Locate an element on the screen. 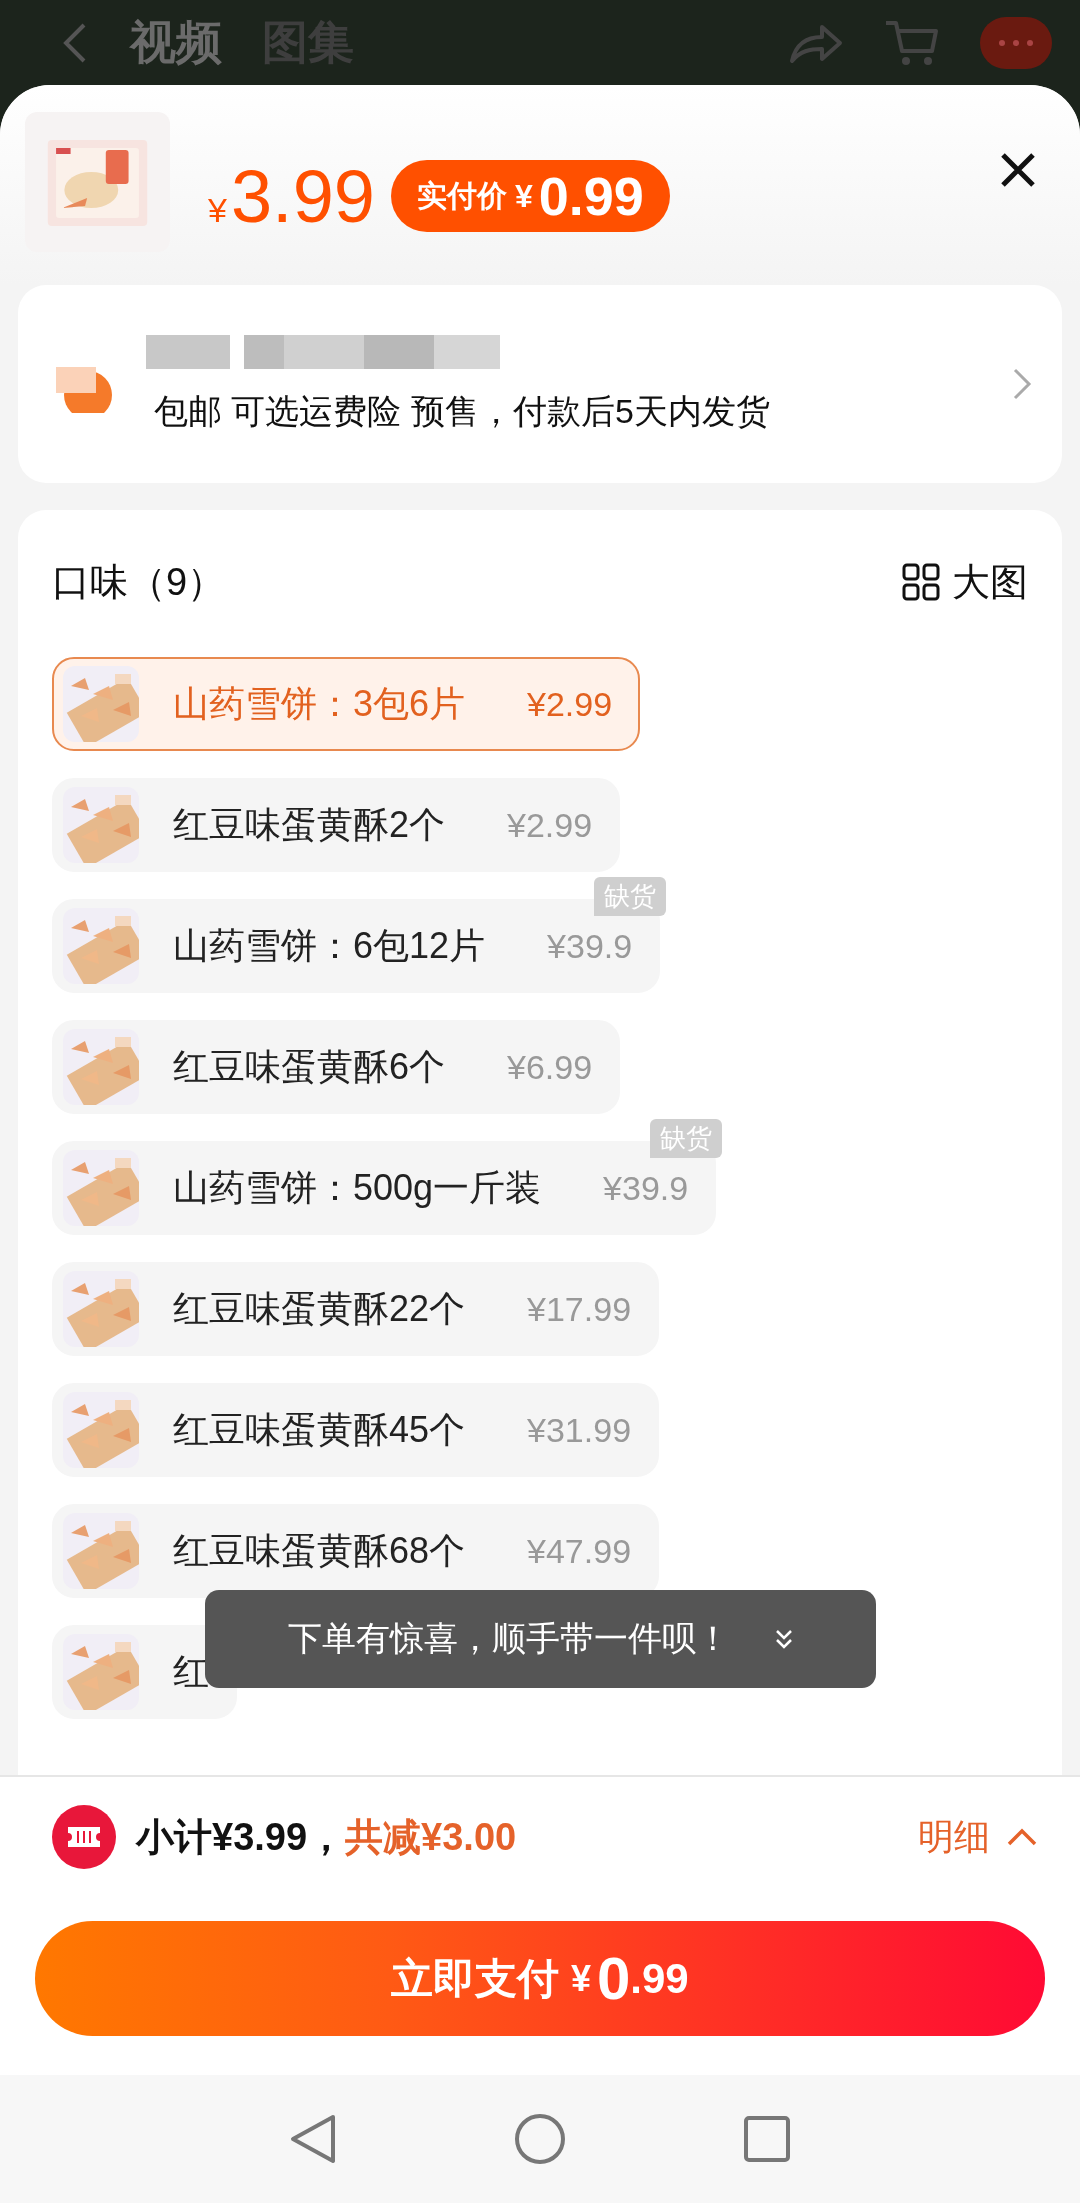  price: ¥3.99 is located at coordinates (291, 196).